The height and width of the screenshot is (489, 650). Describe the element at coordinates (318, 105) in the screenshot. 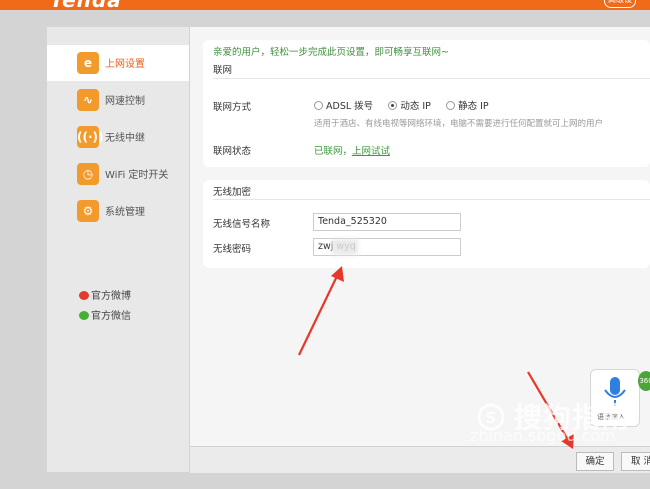

I see `adsl-radio` at that location.